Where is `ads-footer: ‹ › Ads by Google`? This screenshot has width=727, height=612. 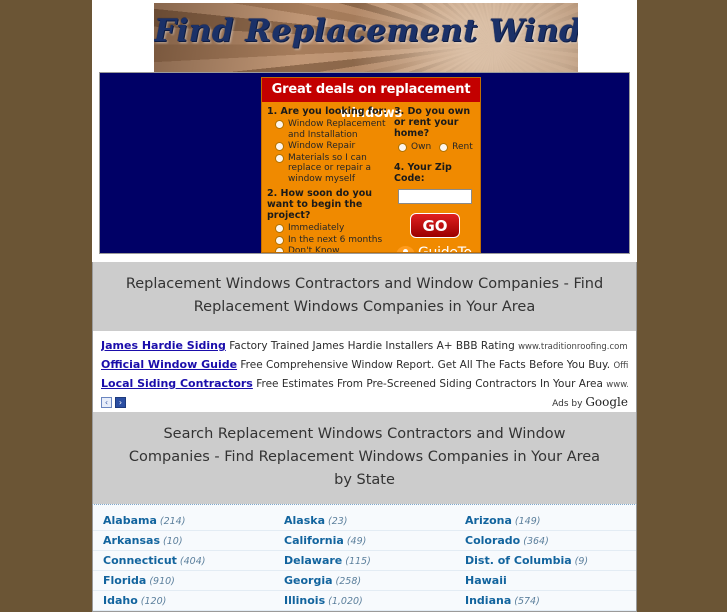 ads-footer: ‹ › Ads by Google is located at coordinates (364, 402).